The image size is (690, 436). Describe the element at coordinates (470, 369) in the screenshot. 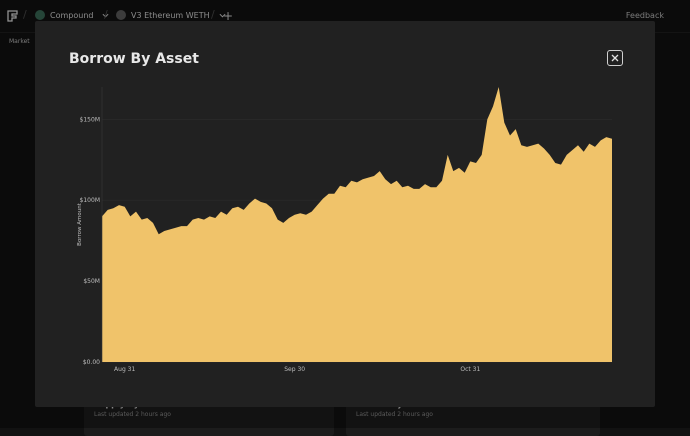

I see `x-tick-label: Oct 31` at that location.